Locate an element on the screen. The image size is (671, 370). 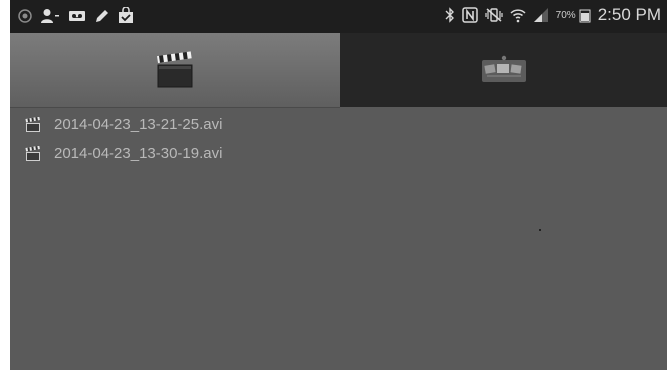
clock: 2:50 PM is located at coordinates (629, 14).